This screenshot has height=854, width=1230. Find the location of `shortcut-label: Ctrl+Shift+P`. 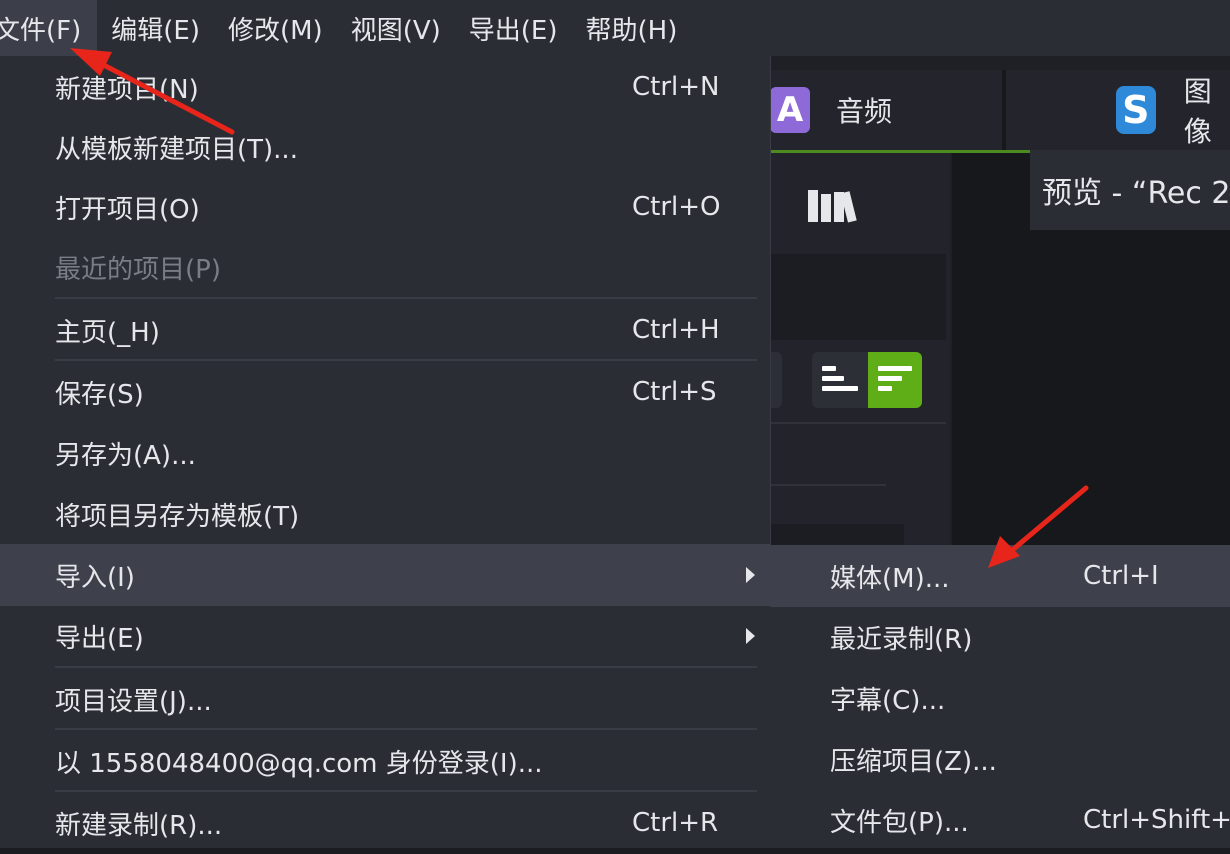

shortcut-label: Ctrl+Shift+P is located at coordinates (1156, 820).